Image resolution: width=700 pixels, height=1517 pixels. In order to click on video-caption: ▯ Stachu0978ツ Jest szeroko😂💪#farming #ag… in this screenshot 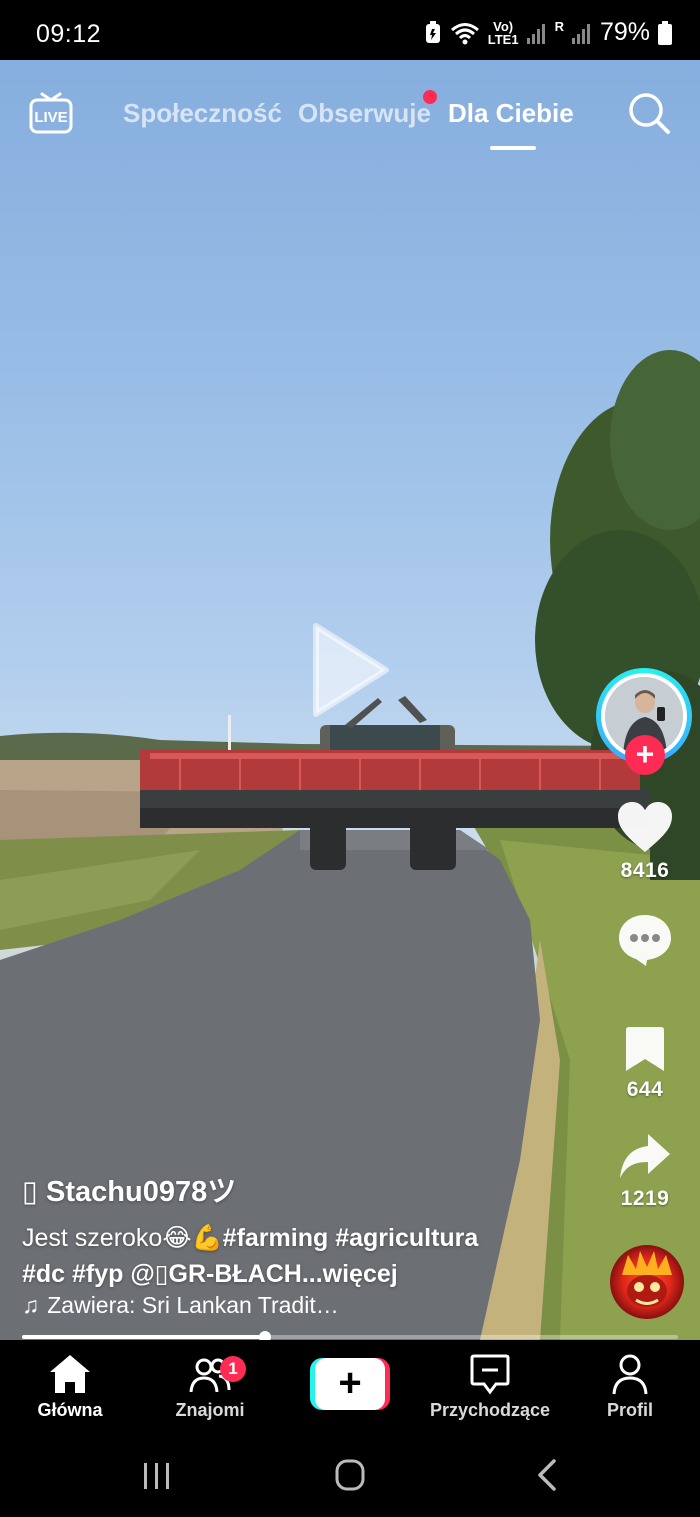, I will do `click(307, 1230)`.